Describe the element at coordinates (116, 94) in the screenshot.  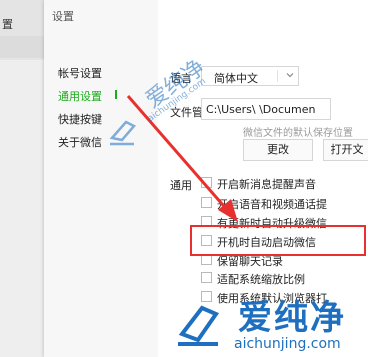
I see `sidebar-active-marker` at that location.